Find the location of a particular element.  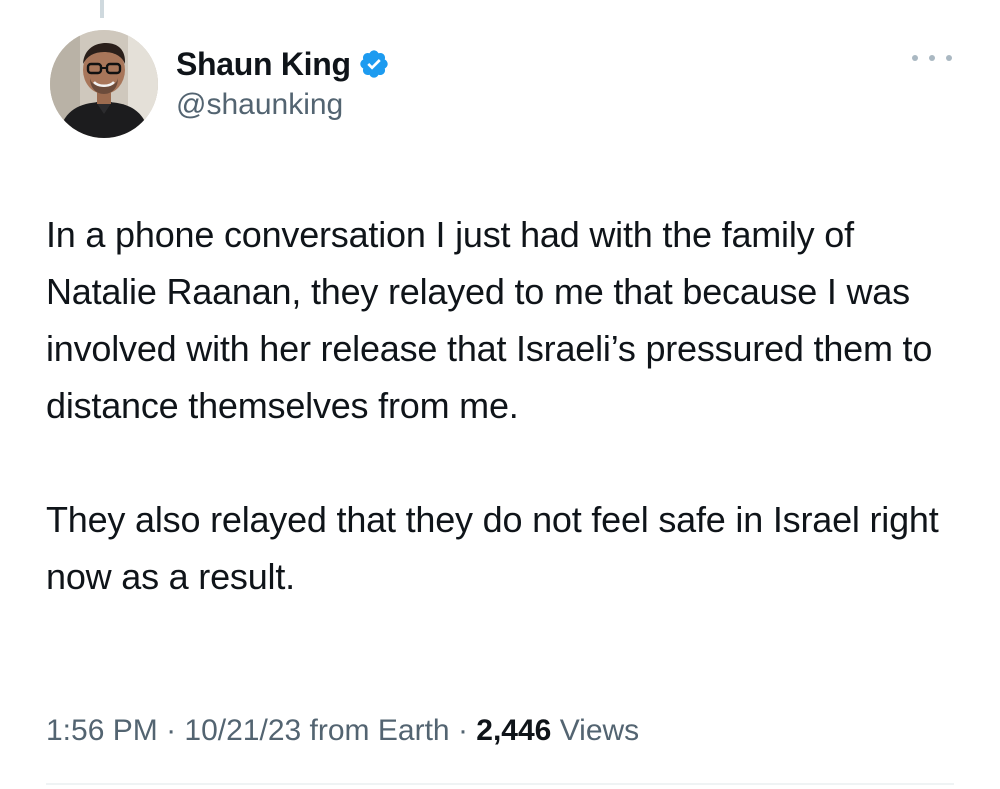

avatar is located at coordinates (104, 84).